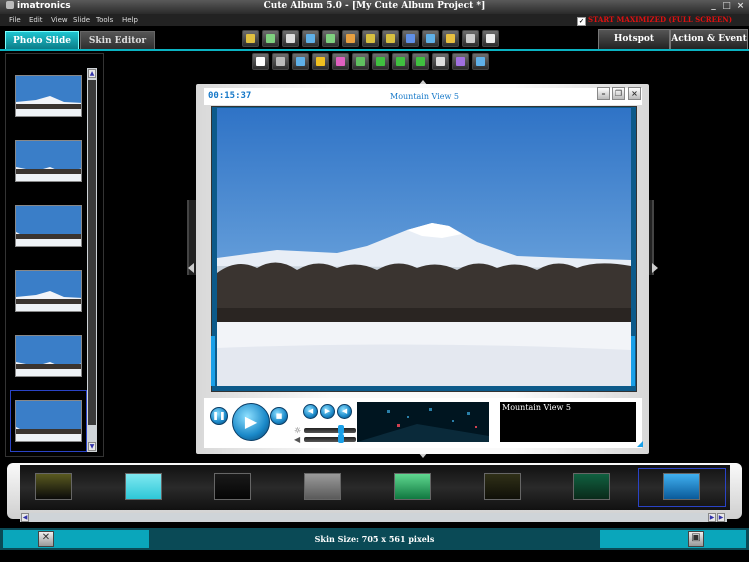 This screenshot has height=562, width=749. What do you see at coordinates (117, 41) in the screenshot?
I see `tab-skin-editor: Skin Editor` at bounding box center [117, 41].